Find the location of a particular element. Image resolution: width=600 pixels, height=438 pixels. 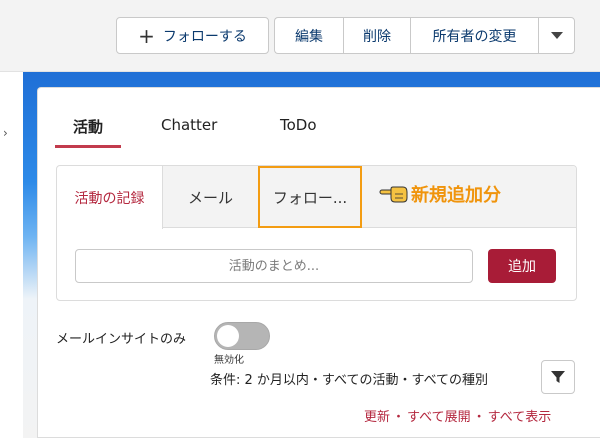

new-feature-annotation: 新規追加分 is located at coordinates (440, 194).